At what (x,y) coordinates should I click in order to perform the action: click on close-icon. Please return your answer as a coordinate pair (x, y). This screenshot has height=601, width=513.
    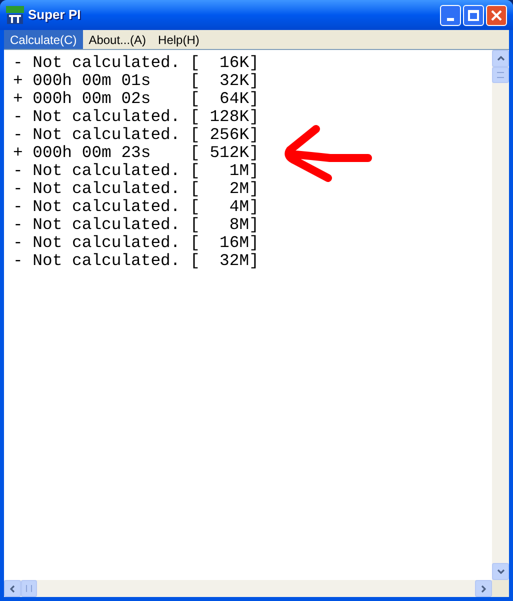
    Looking at the image, I should click on (496, 15).